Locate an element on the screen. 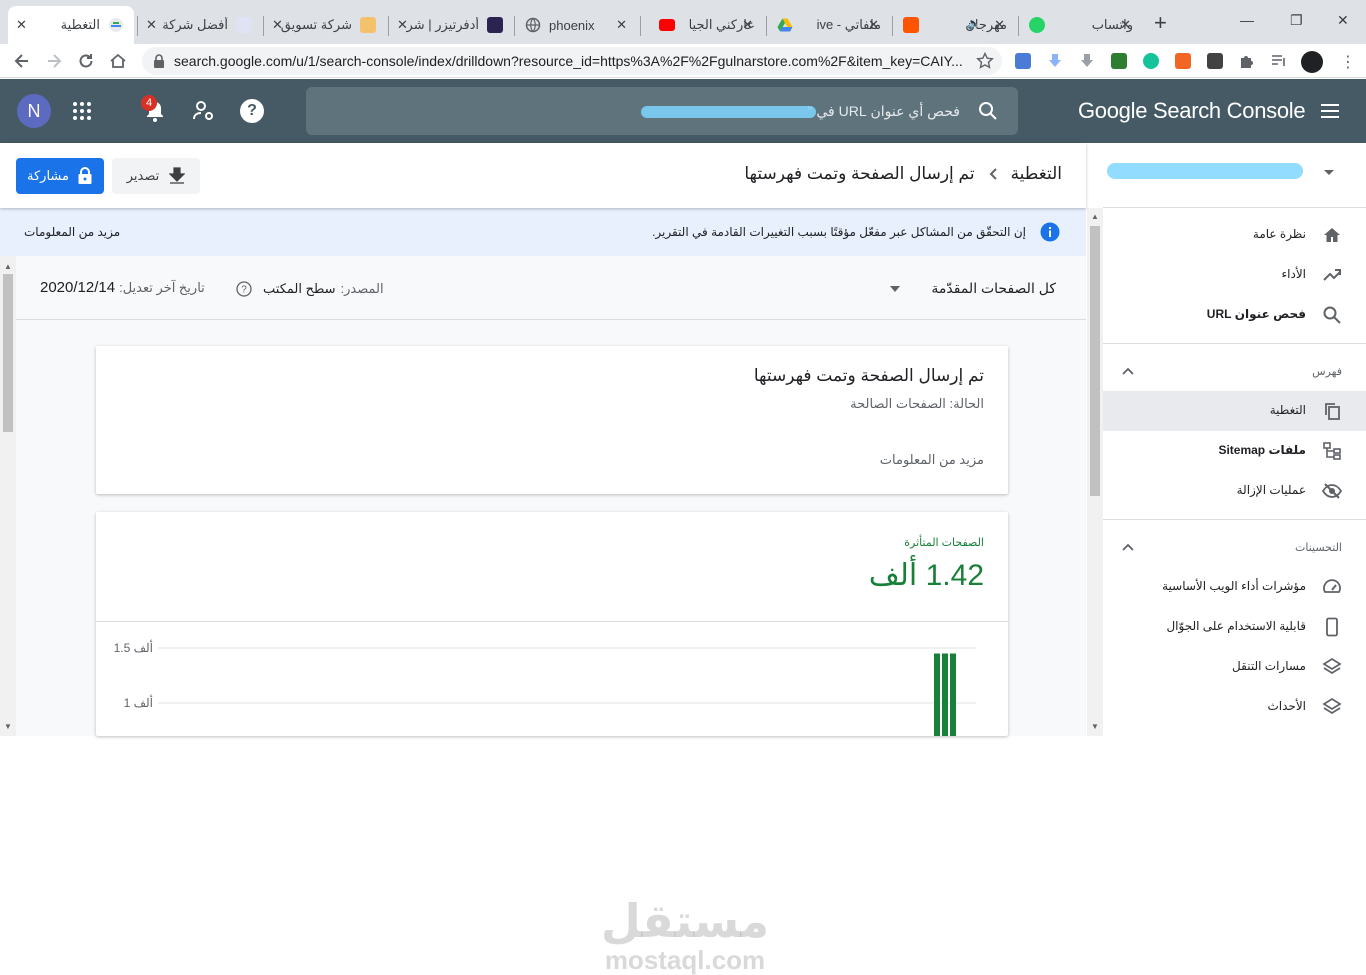  bookmark-star-icon is located at coordinates (985, 61).